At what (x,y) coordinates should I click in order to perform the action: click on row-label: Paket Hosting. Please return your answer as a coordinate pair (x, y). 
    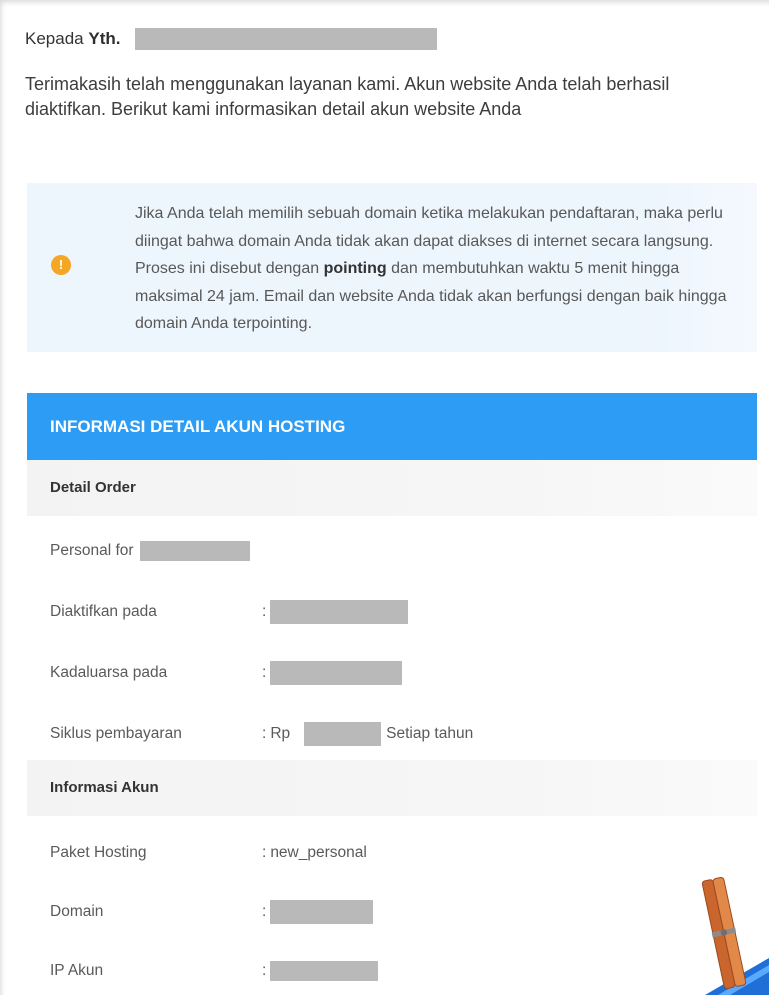
    Looking at the image, I should click on (98, 852).